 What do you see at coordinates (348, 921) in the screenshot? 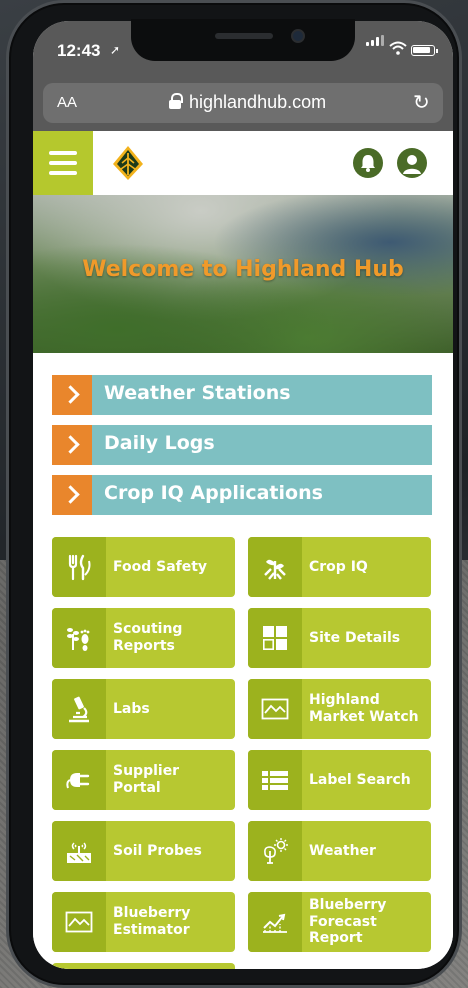
I see `tile-label: Blueberry Forecast Report` at bounding box center [348, 921].